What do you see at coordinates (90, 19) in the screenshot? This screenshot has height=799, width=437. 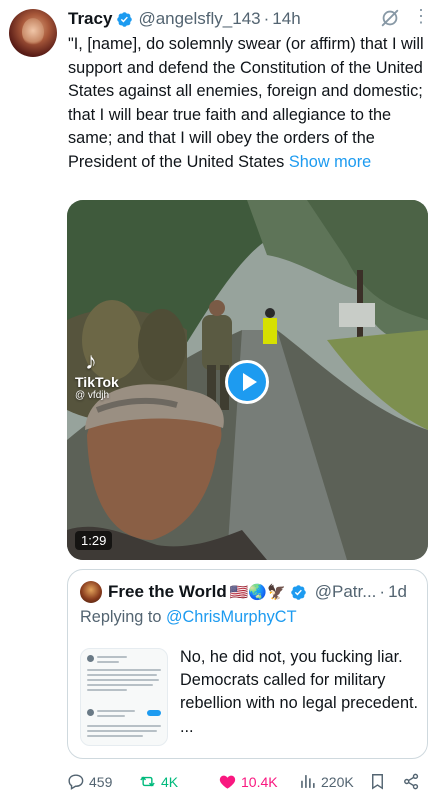 I see `author-name: Tracy` at bounding box center [90, 19].